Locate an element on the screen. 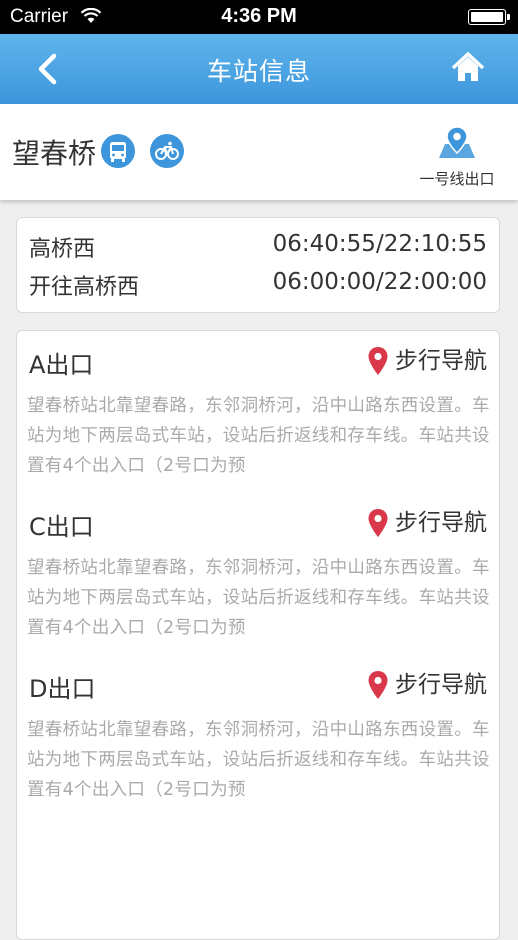 This screenshot has width=518, height=940. home-button is located at coordinates (468, 68).